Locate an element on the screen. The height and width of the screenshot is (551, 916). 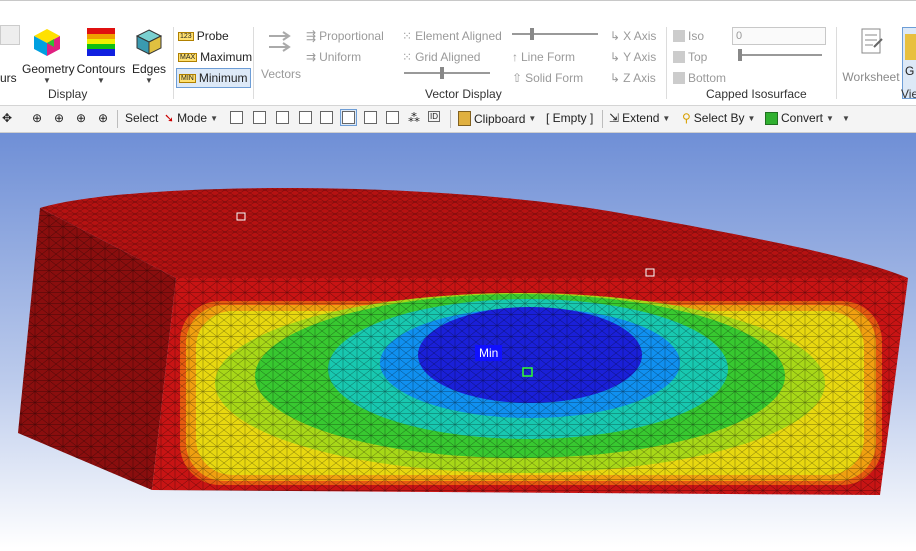
select-nodes-icon is located at coordinates (370, 117).